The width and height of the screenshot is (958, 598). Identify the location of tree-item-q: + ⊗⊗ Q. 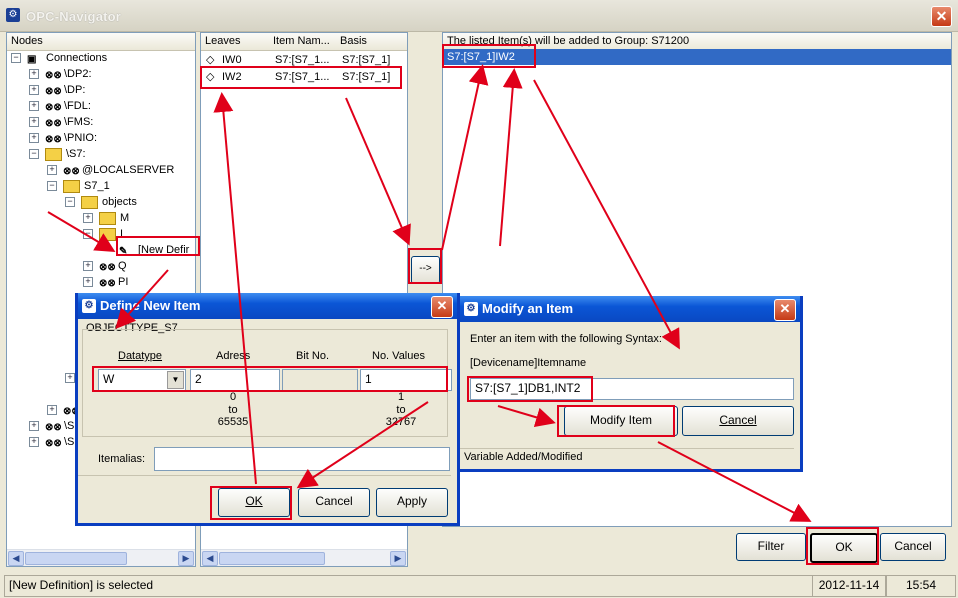
(105, 266).